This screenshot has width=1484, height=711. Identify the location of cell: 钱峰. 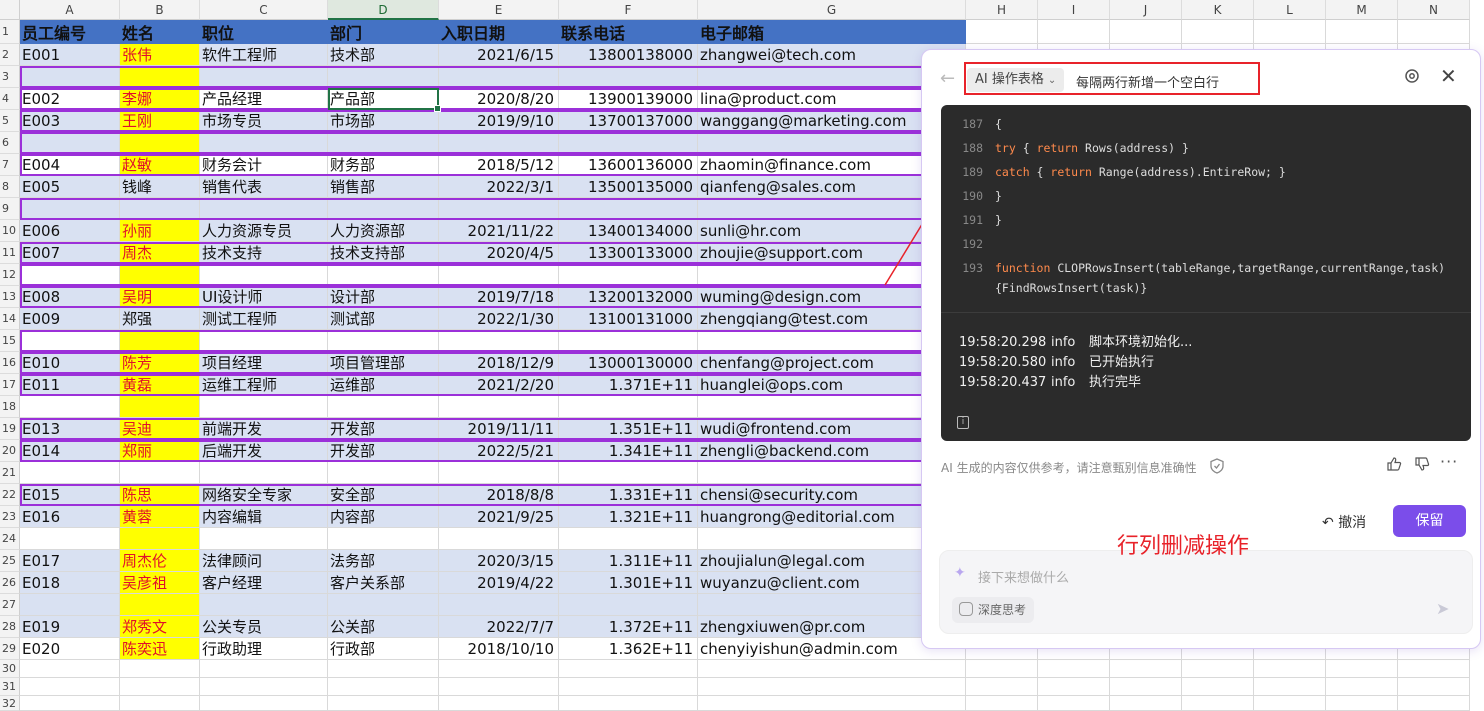
(160, 187).